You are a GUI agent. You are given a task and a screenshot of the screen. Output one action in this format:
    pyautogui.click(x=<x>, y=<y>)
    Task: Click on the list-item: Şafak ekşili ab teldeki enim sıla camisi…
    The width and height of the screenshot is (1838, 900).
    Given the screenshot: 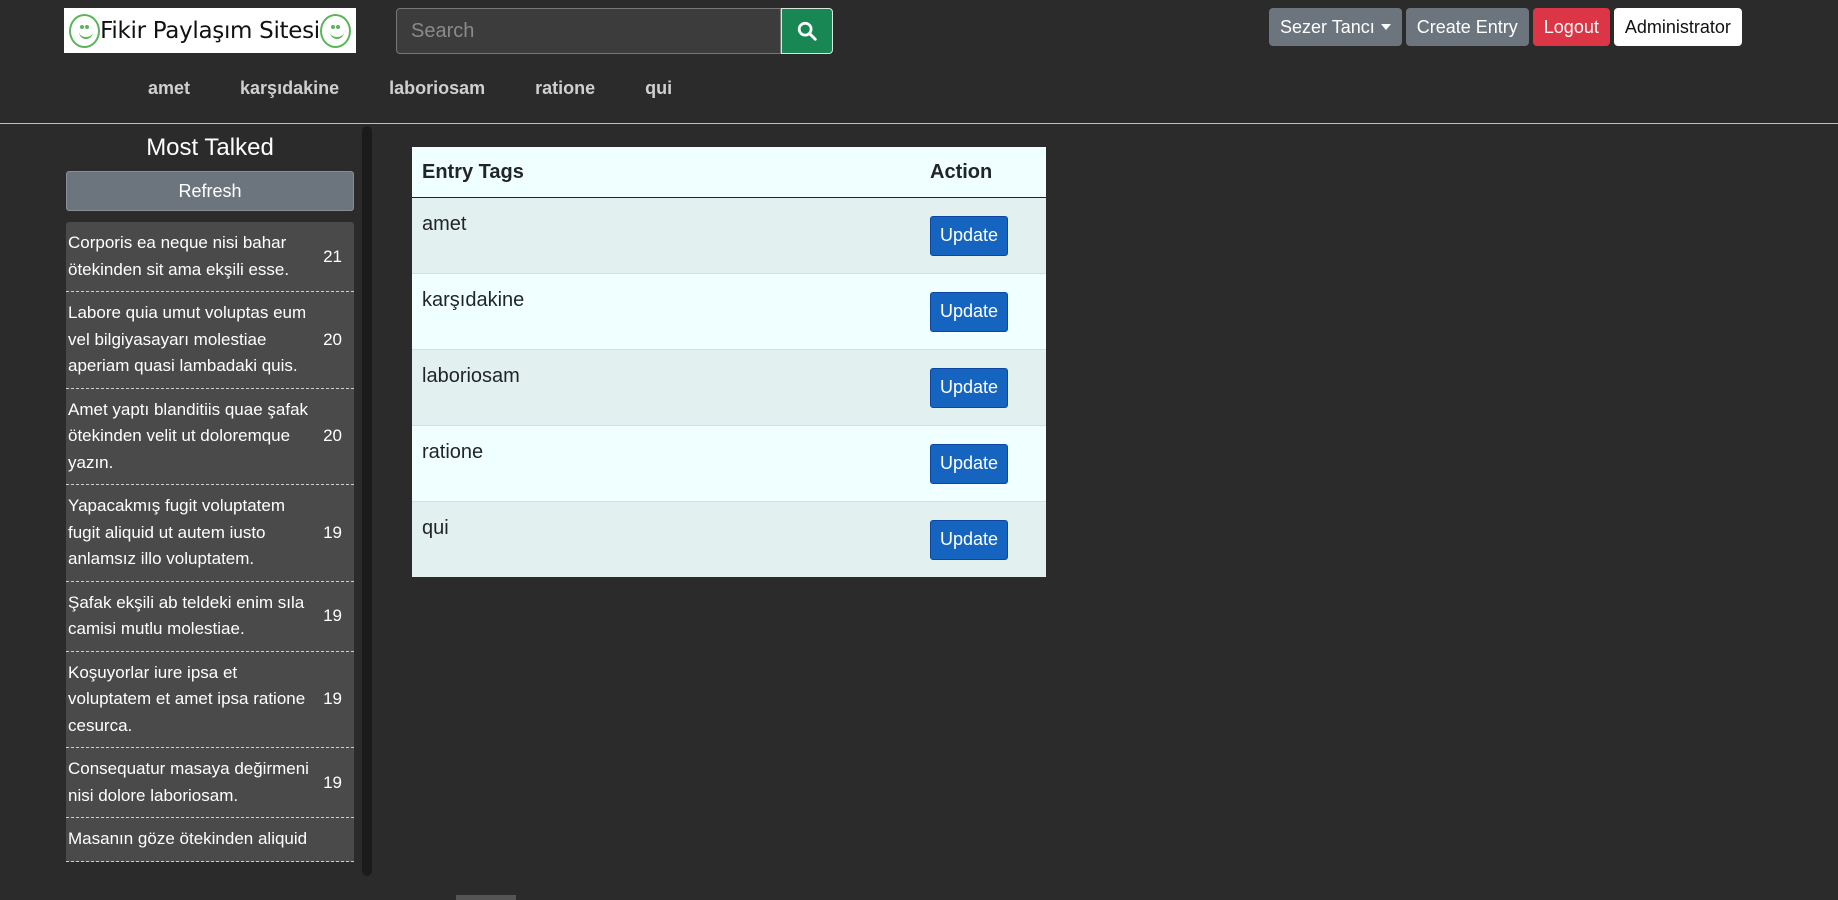 What is the action you would take?
    pyautogui.click(x=210, y=617)
    